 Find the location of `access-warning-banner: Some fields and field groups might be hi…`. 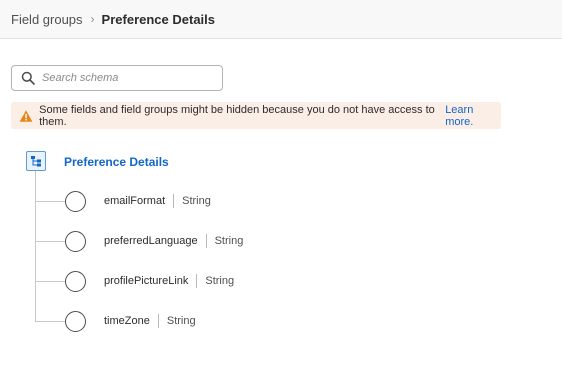

access-warning-banner: Some fields and field groups might be hi… is located at coordinates (256, 115).